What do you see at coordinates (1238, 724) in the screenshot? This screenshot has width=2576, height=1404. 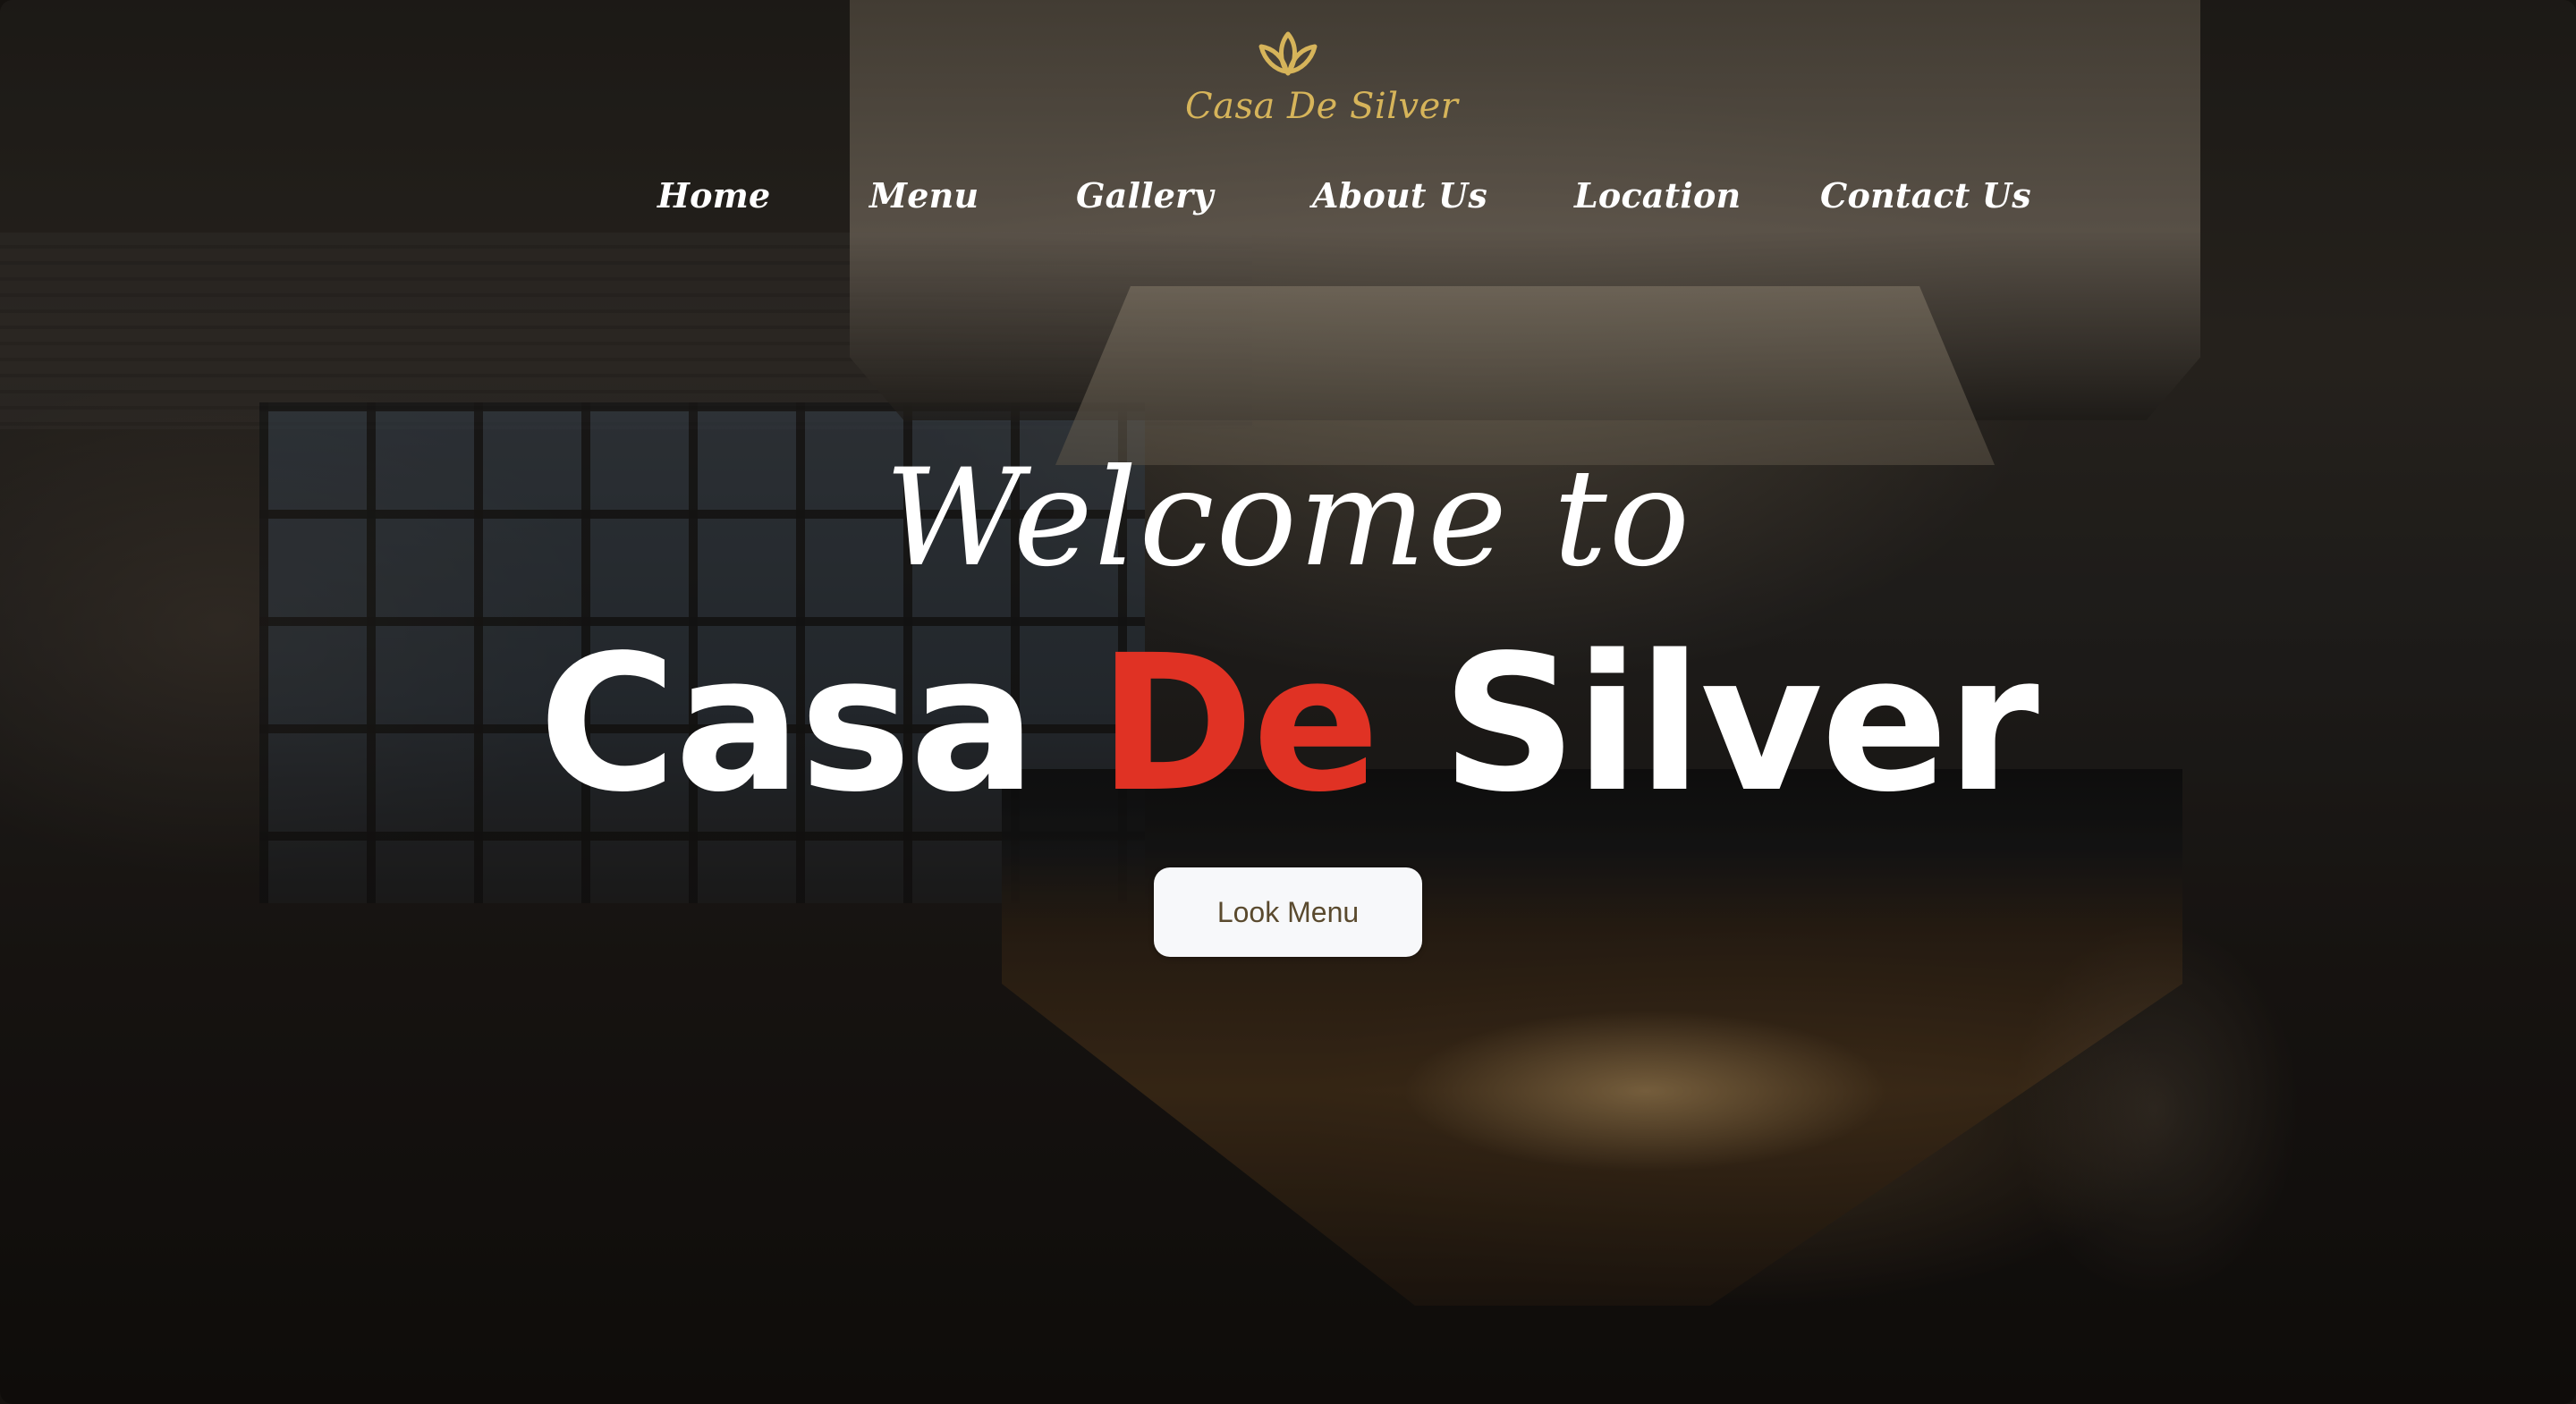 I see `hero-title-de: De` at bounding box center [1238, 724].